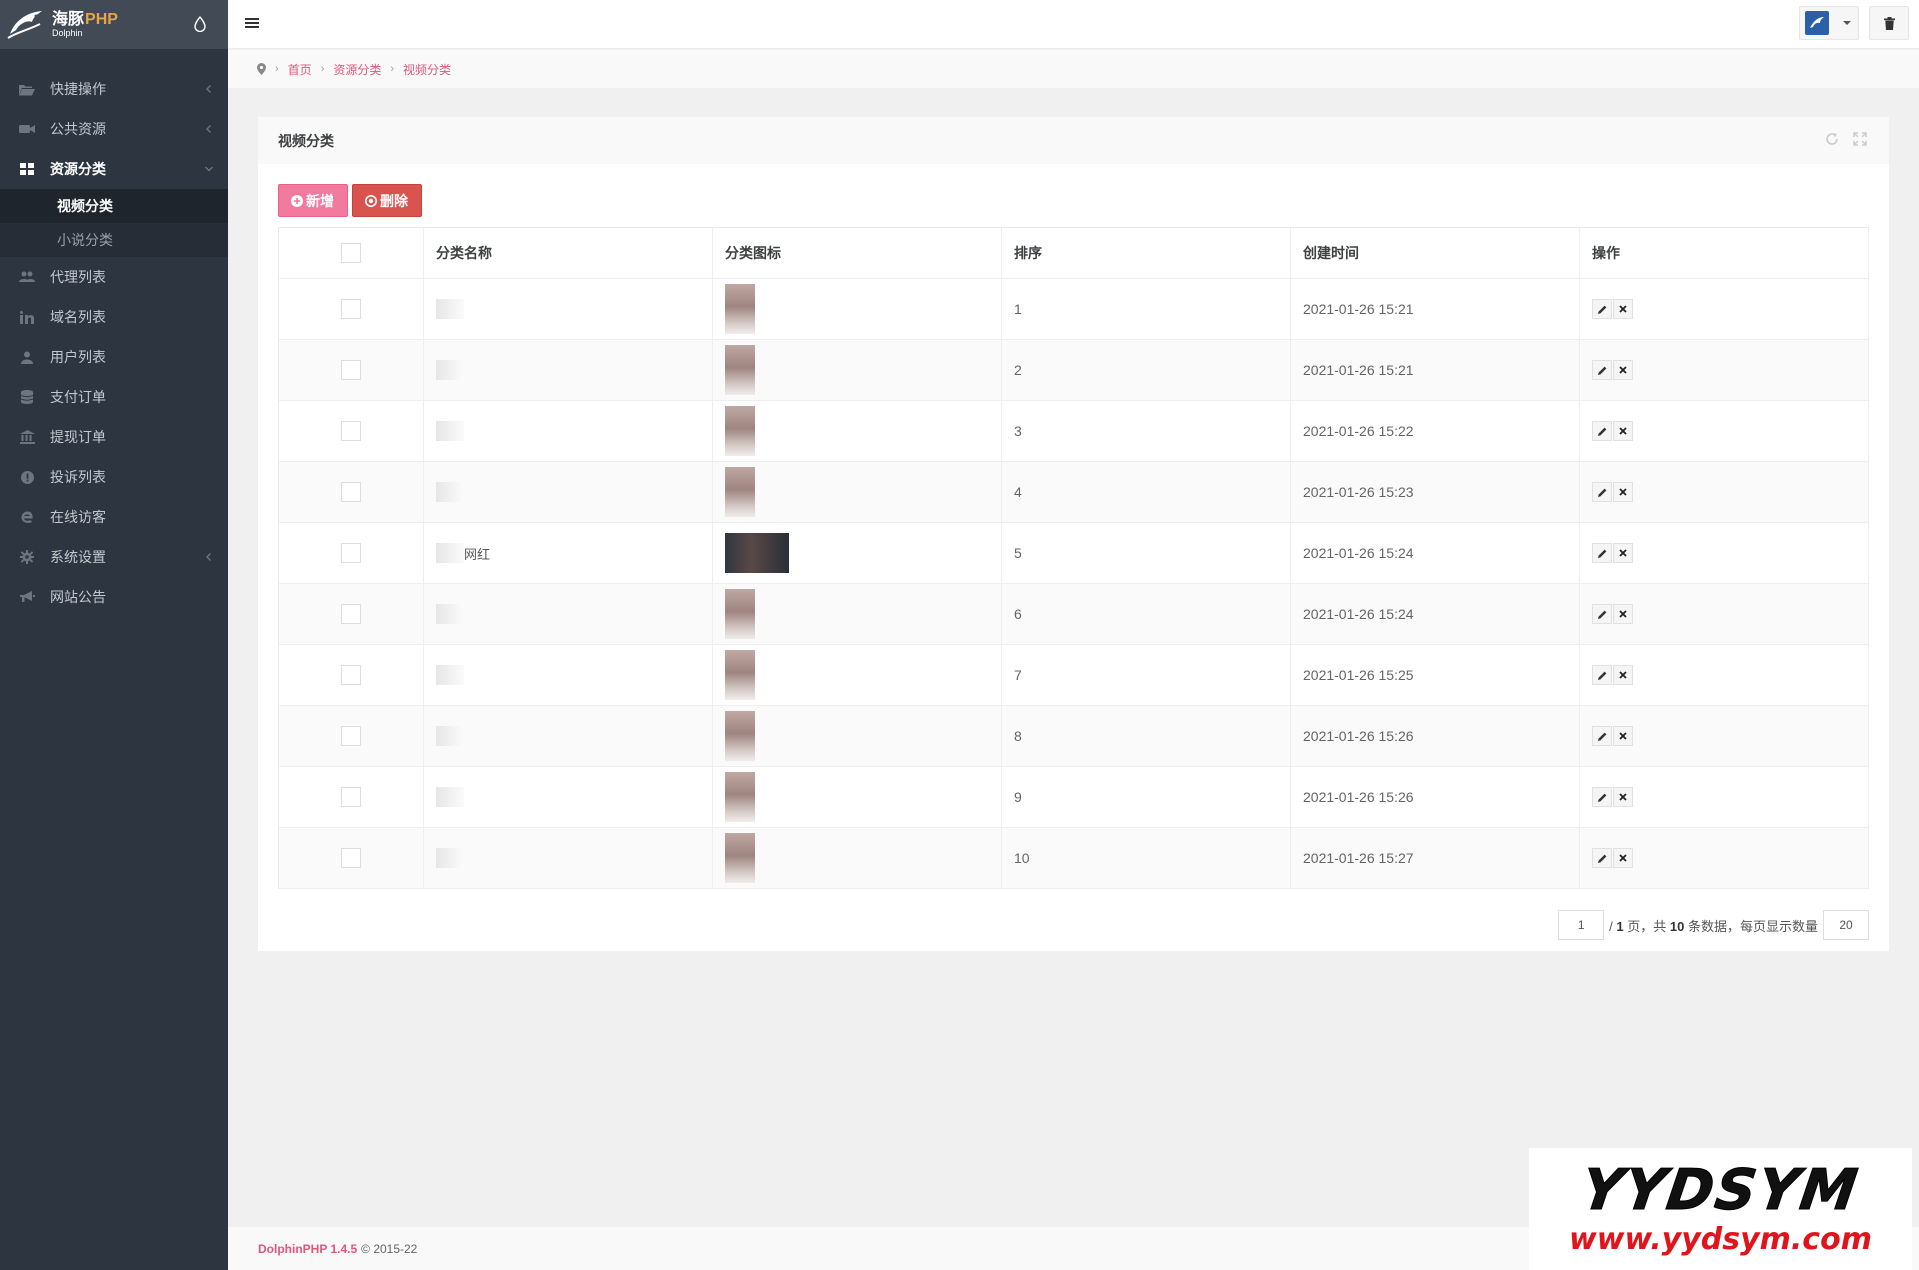 The height and width of the screenshot is (1270, 1919). What do you see at coordinates (200, 24) in the screenshot?
I see `tint-drop-icon` at bounding box center [200, 24].